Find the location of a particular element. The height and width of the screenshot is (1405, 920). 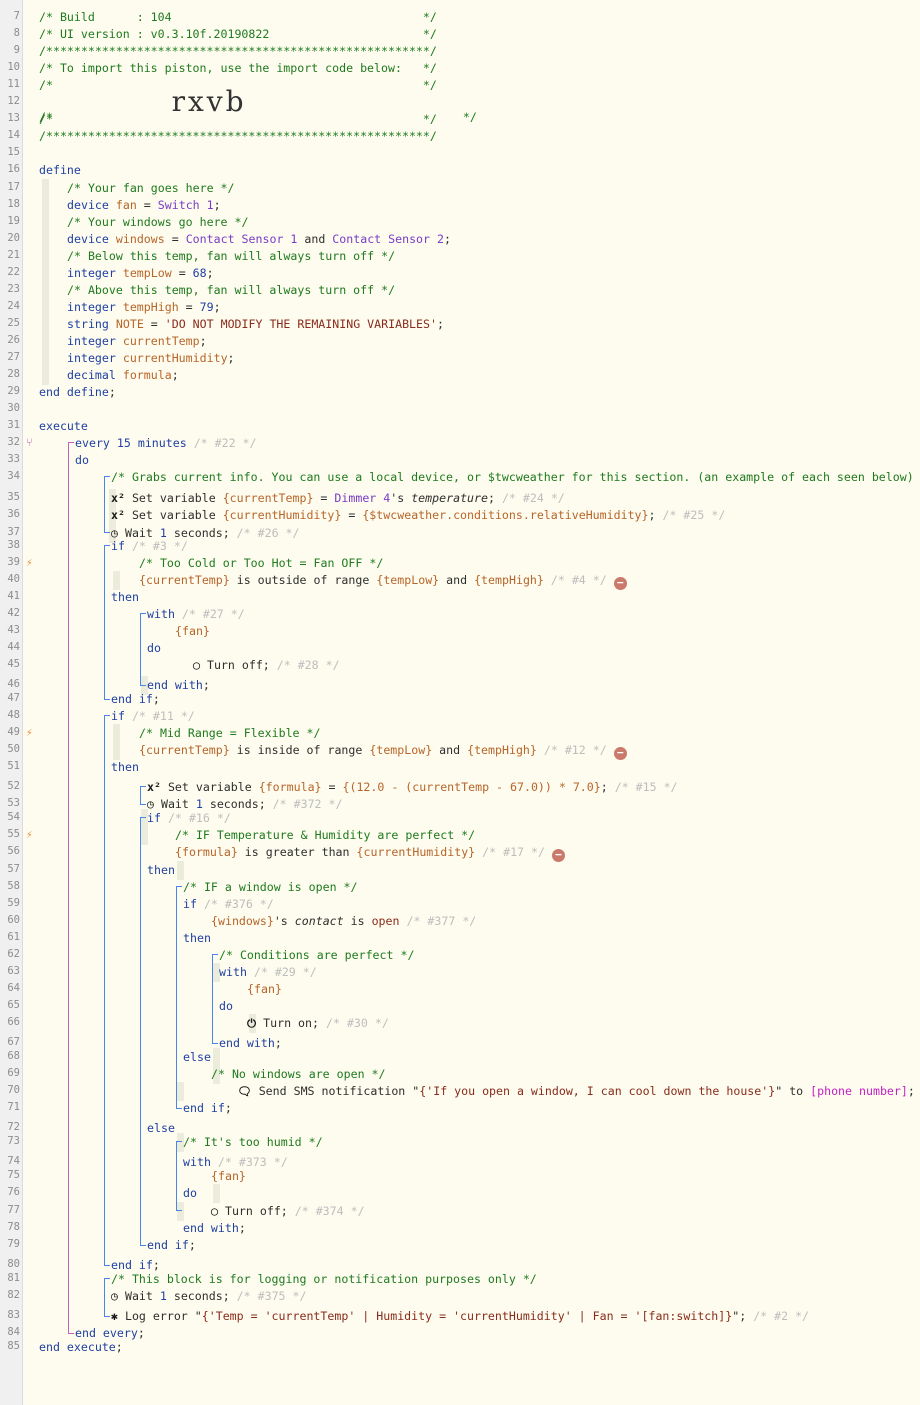

code-line: /* IF a window is open */ is located at coordinates (270, 887).